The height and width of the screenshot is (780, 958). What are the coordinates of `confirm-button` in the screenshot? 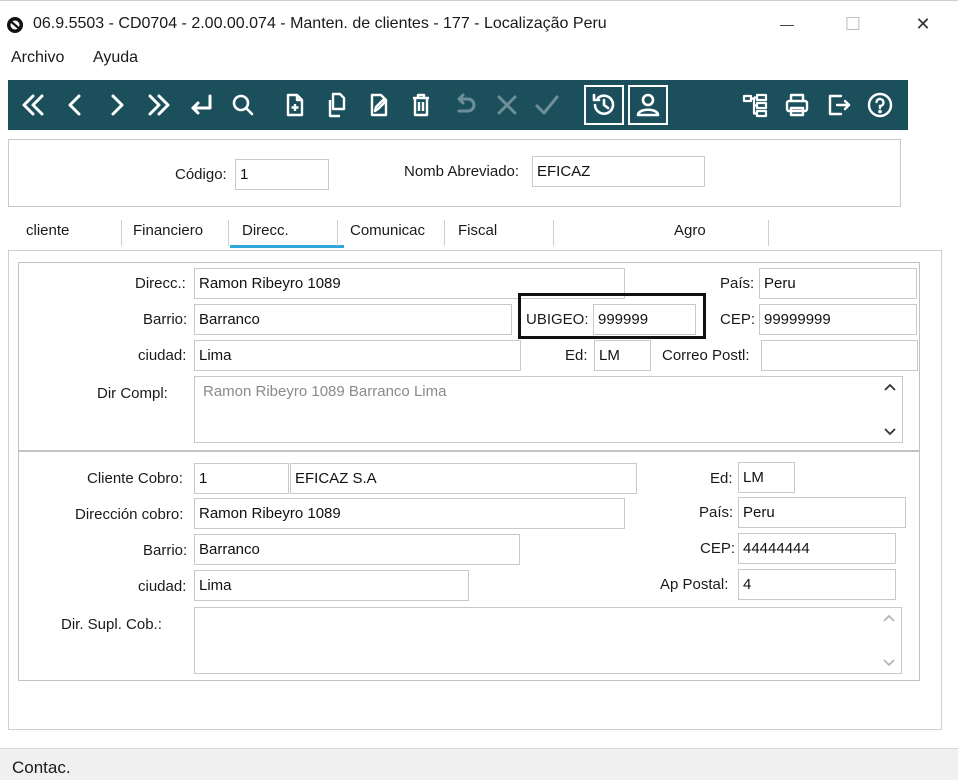 It's located at (547, 105).